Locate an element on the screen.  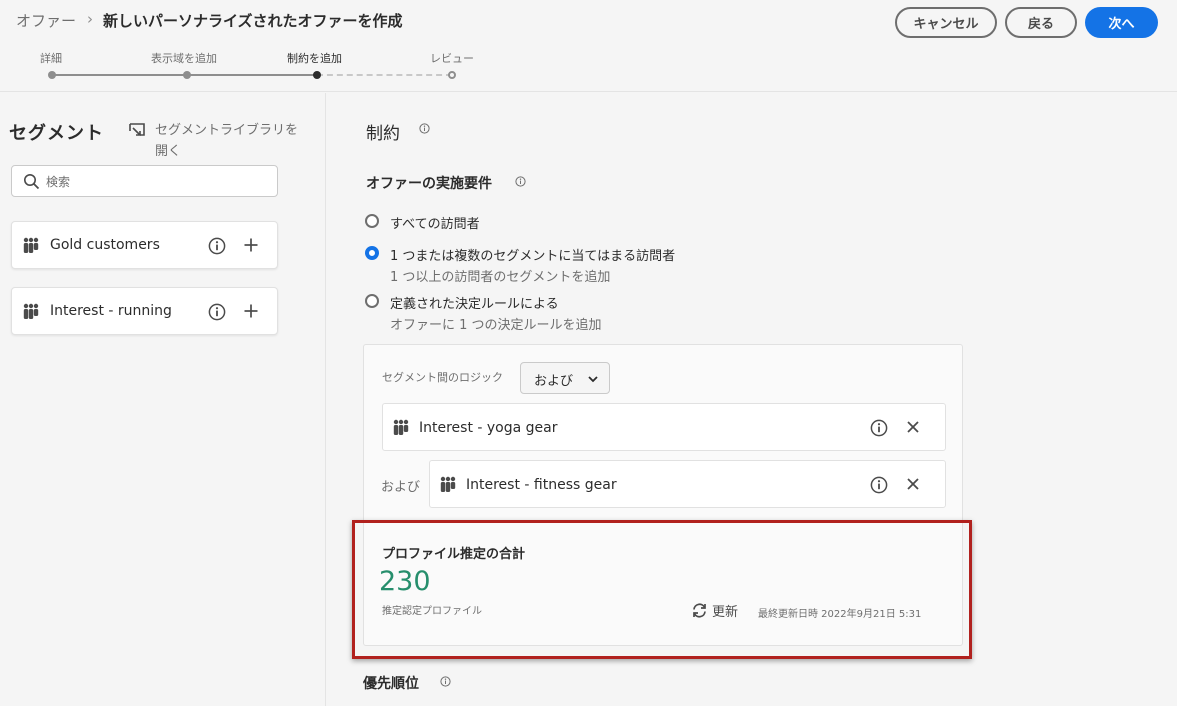
radio-decision-rule is located at coordinates (372, 301).